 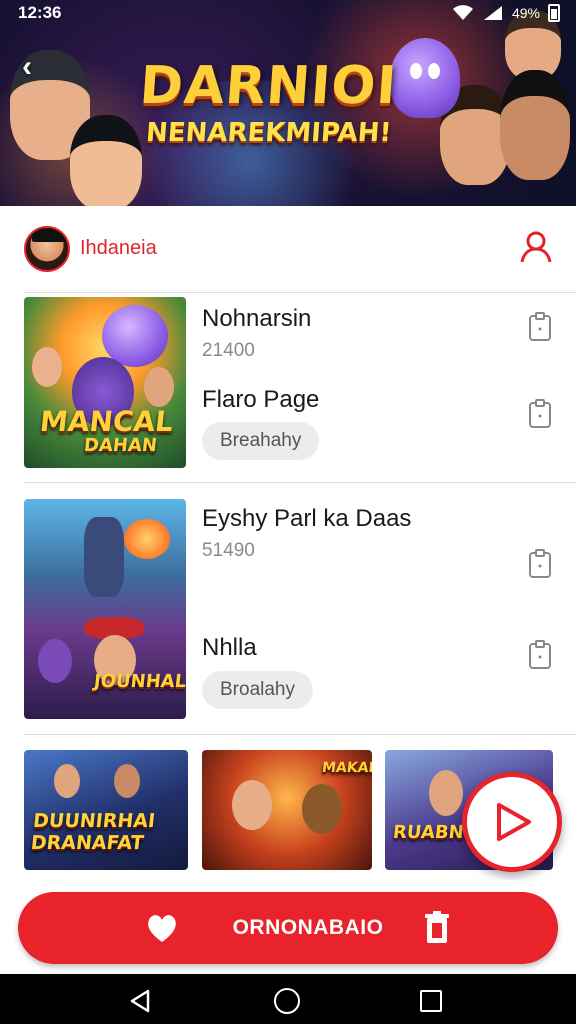 I want to click on thumbnail-title: JOUNHAL, so click(x=139, y=681).